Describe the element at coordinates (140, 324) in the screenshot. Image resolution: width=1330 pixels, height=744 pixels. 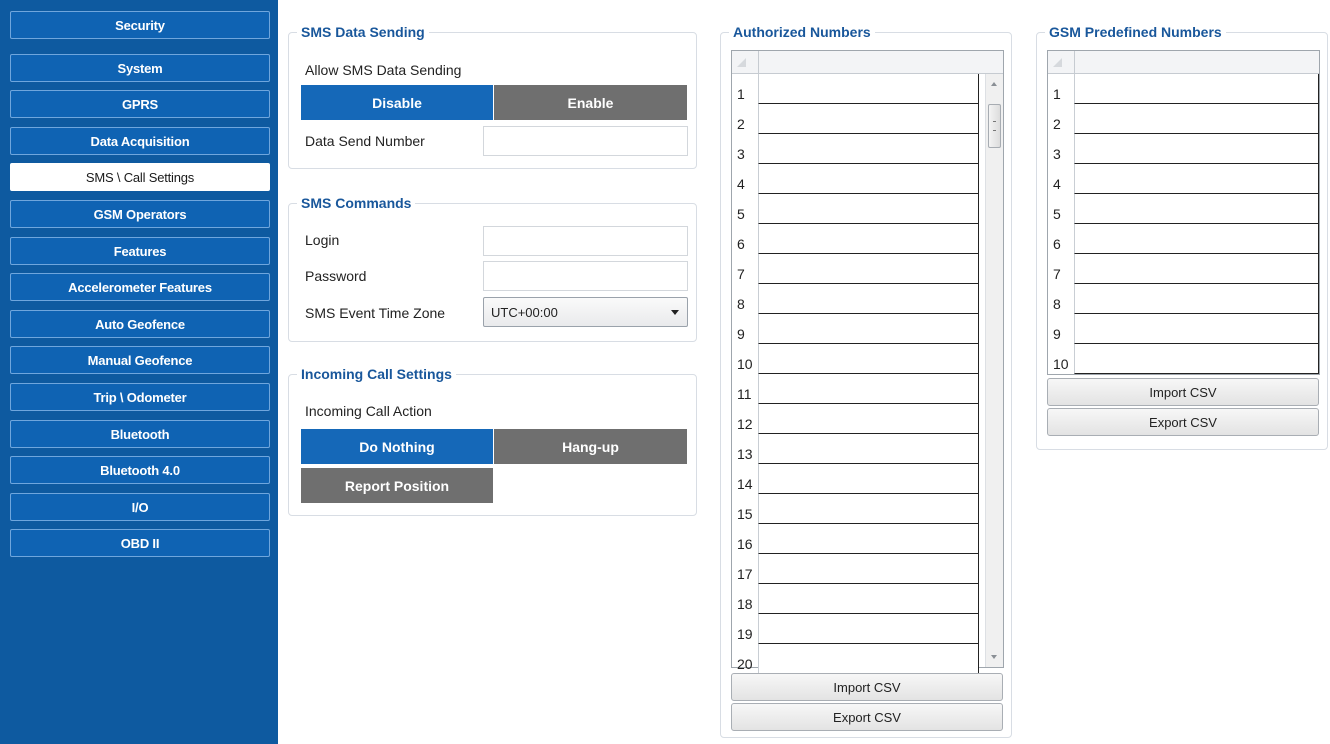
I see `sidebar-item-auto-geofence: Auto Geofence` at that location.